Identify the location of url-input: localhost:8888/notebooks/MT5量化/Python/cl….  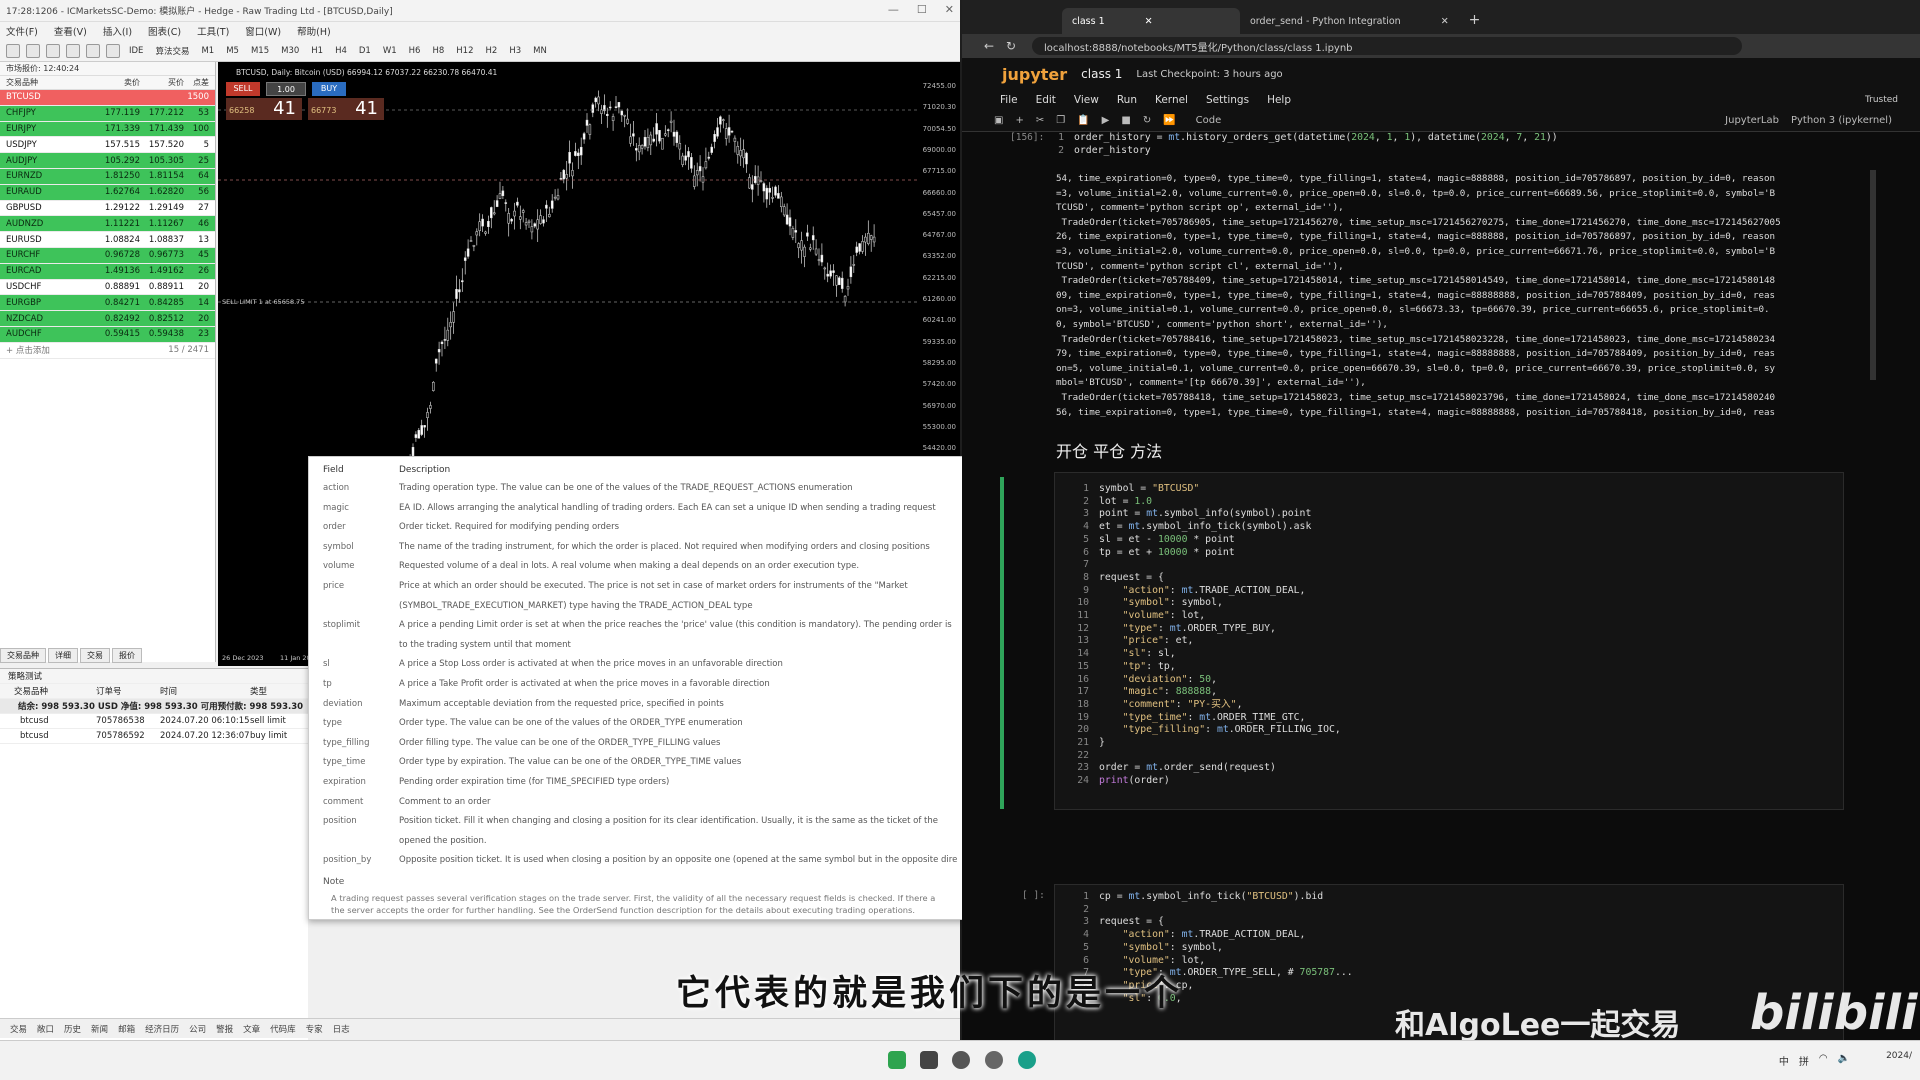
(1387, 46).